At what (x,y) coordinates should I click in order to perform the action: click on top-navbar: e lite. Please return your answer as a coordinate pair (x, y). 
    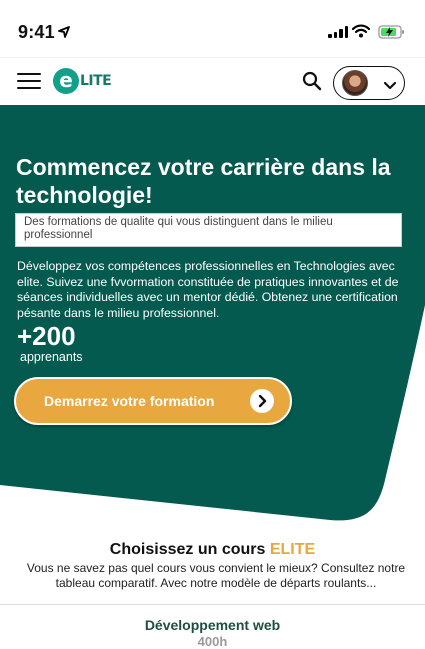
    Looking at the image, I should click on (212, 81).